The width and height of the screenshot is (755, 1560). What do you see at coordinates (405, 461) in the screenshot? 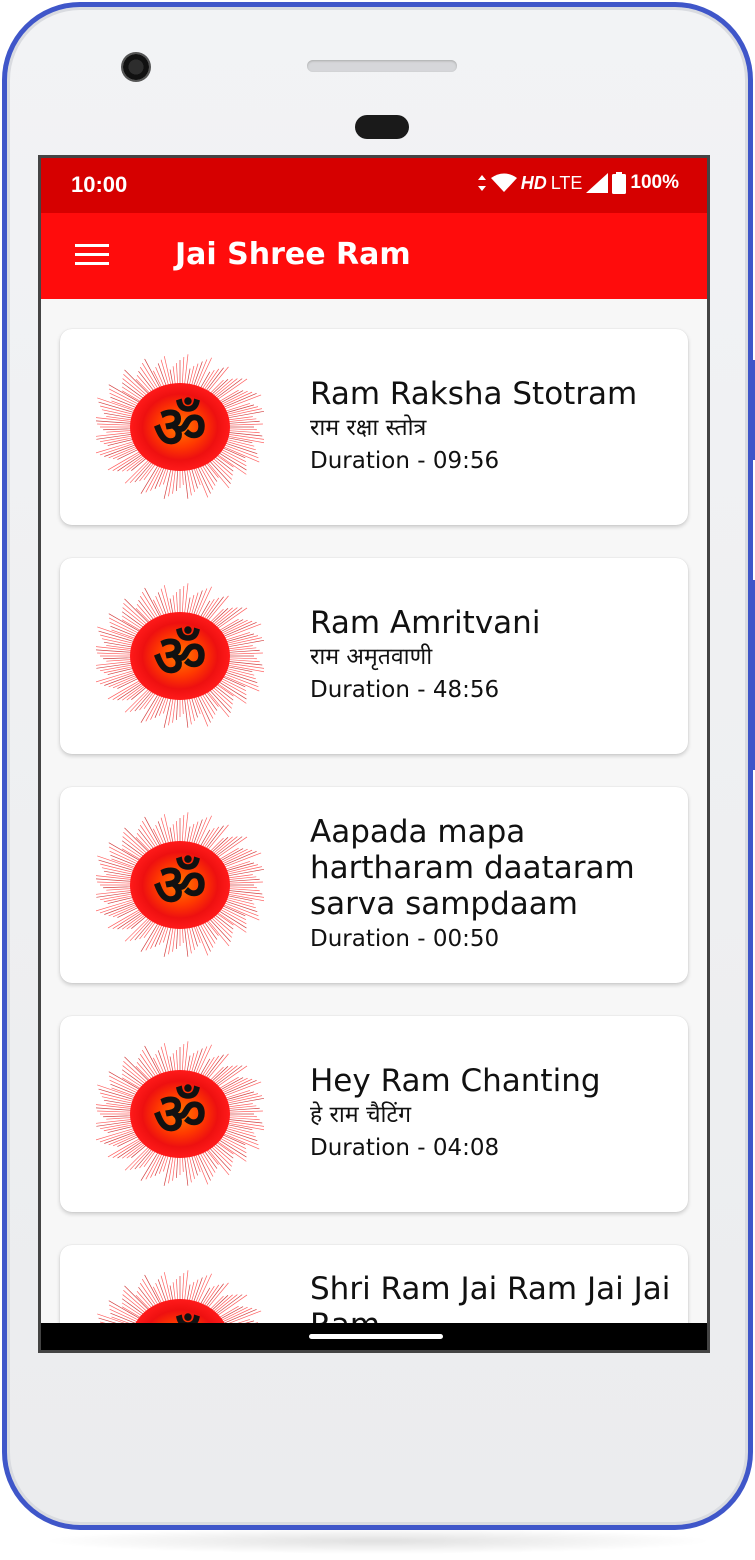
I see `track-duration: Duration - 09:56` at bounding box center [405, 461].